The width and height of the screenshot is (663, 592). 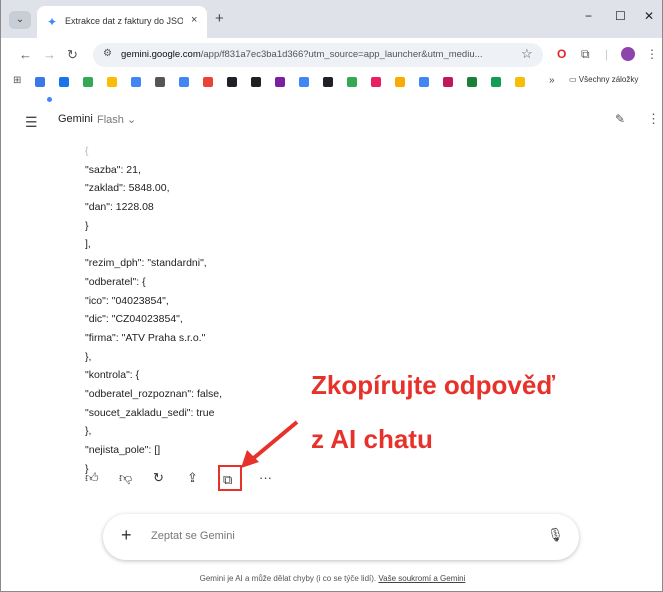 What do you see at coordinates (115, 281) in the screenshot?
I see `code-line: "odberatel": {` at bounding box center [115, 281].